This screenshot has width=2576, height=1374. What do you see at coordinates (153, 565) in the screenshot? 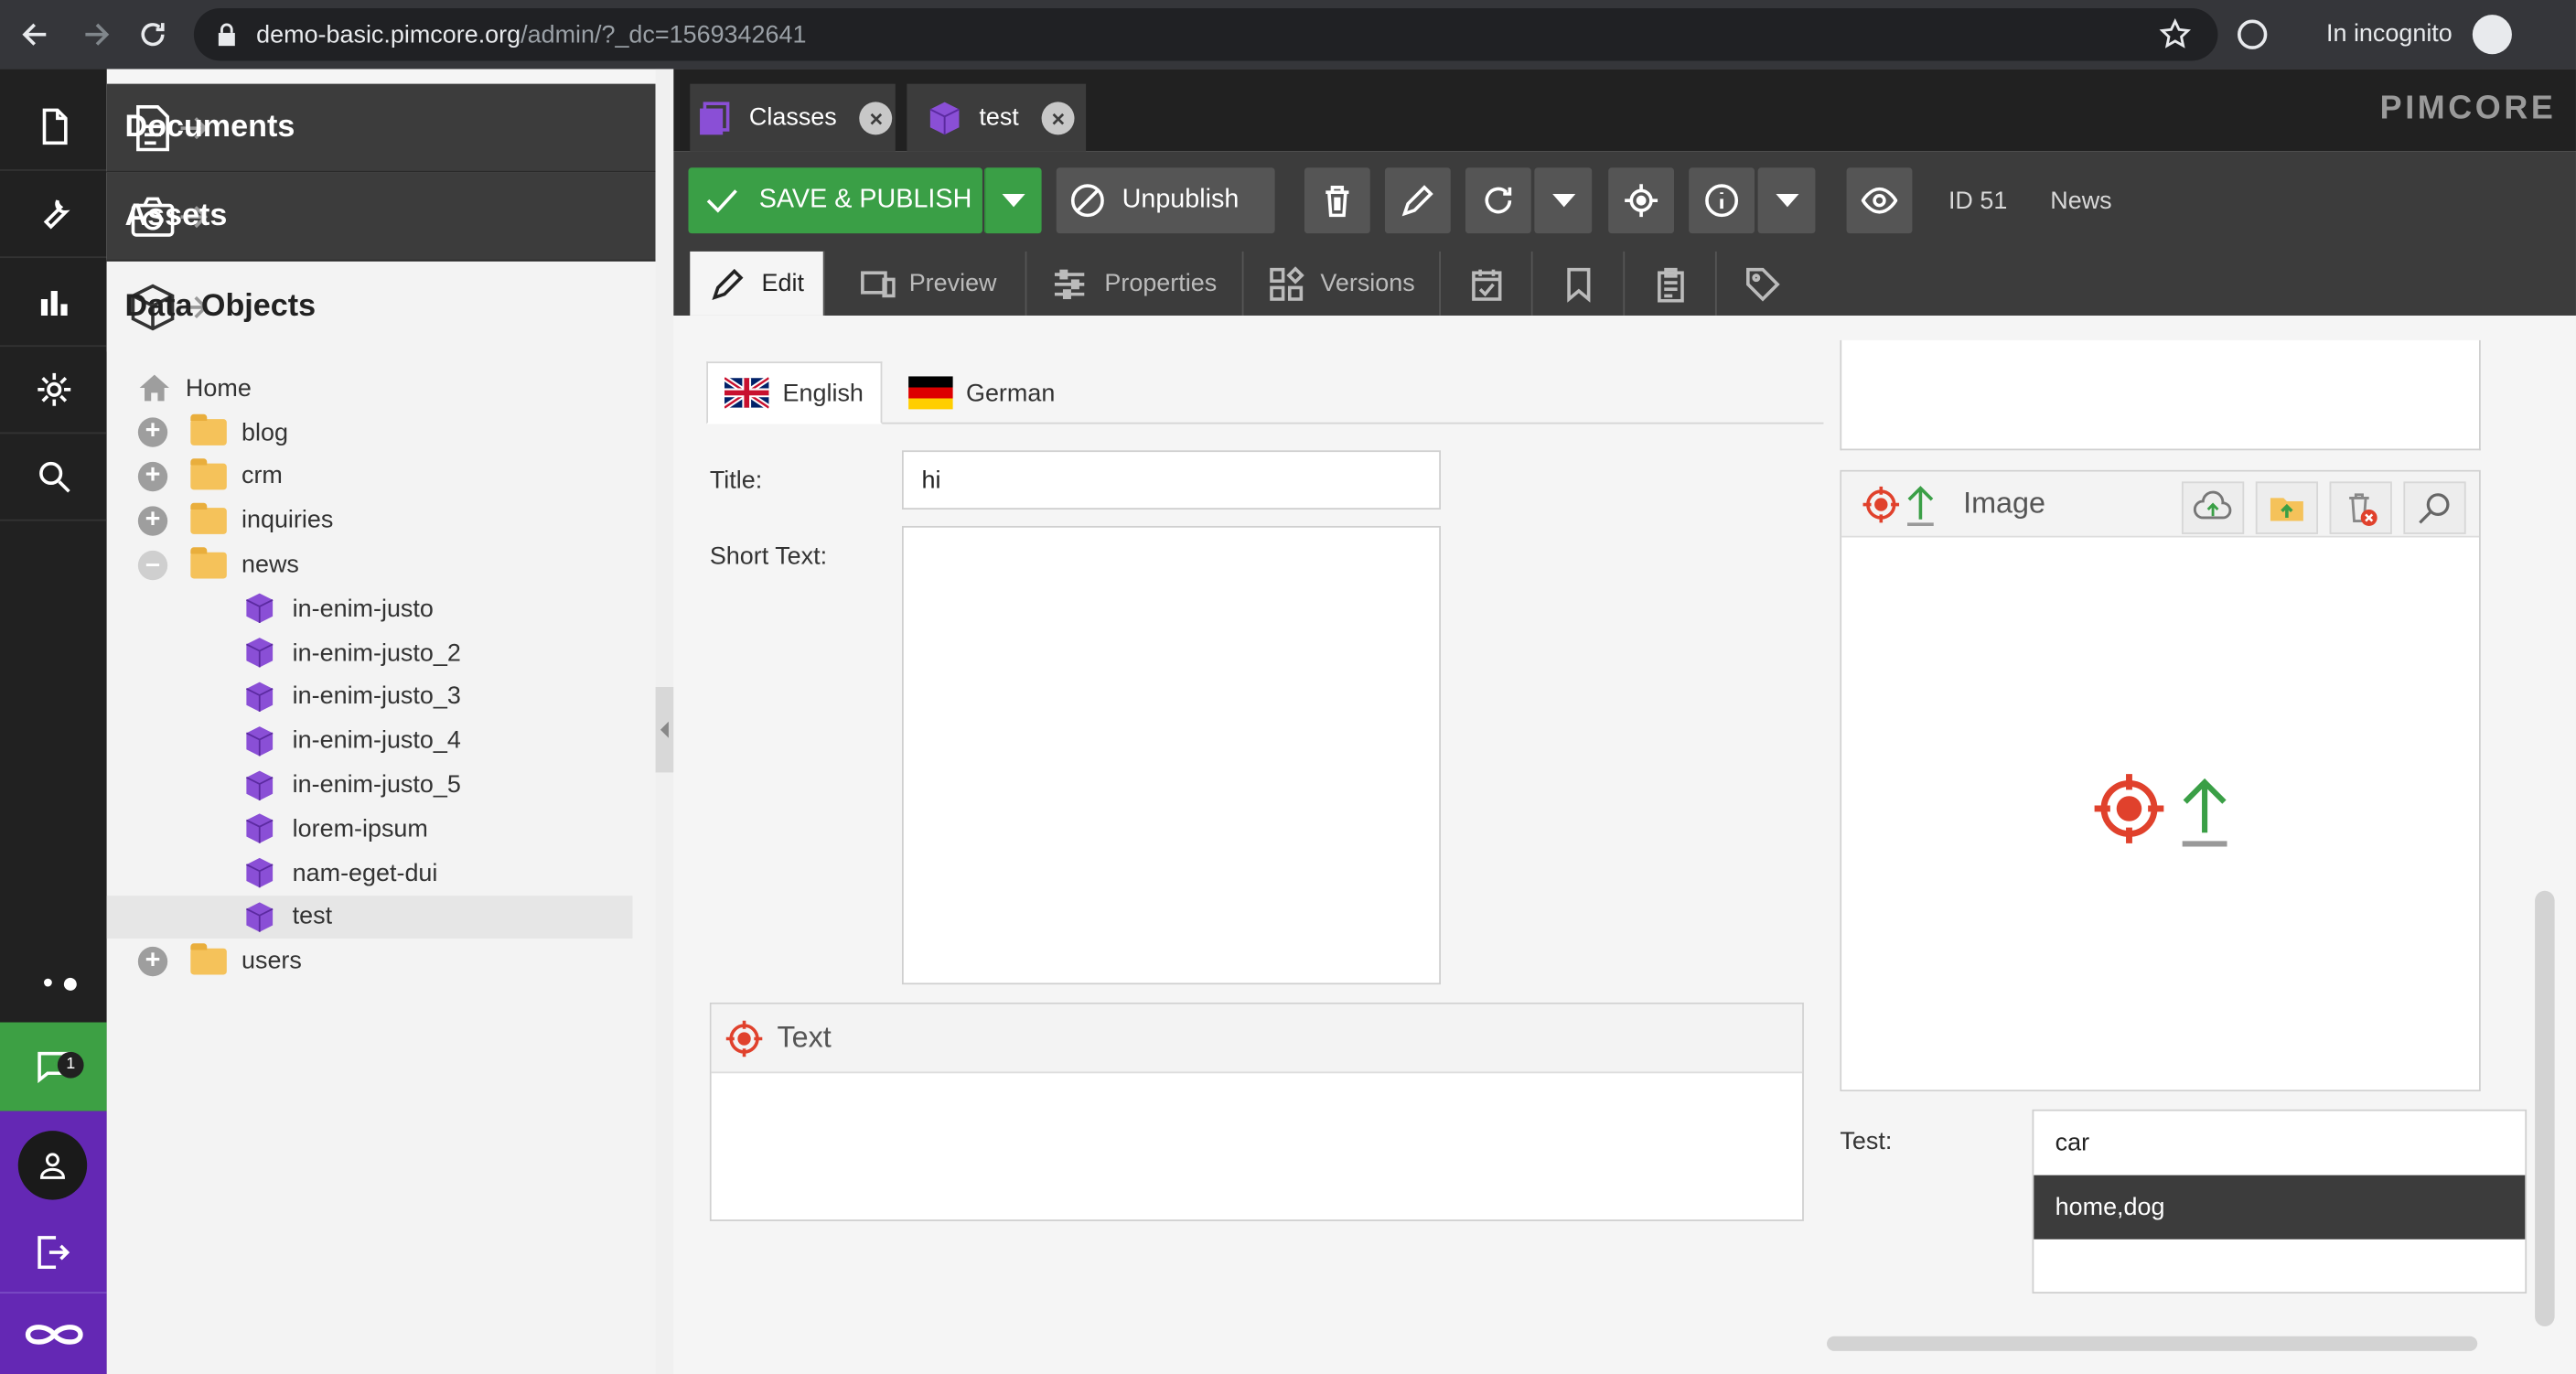
I see `collapse-minus-icon: –` at bounding box center [153, 565].